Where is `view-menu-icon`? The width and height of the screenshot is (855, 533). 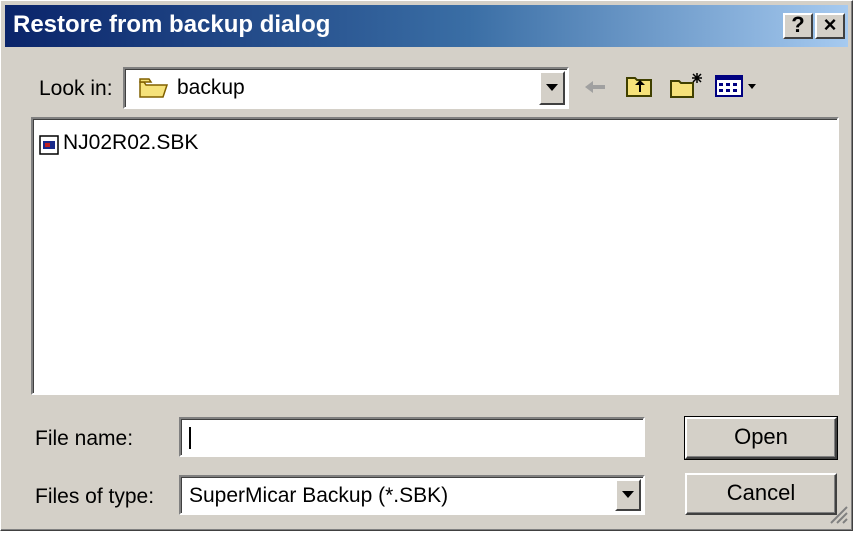 view-menu-icon is located at coordinates (739, 87).